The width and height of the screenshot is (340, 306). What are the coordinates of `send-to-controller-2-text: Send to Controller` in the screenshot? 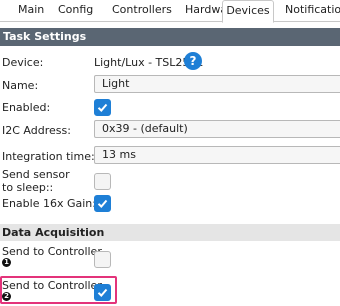 It's located at (52, 285).